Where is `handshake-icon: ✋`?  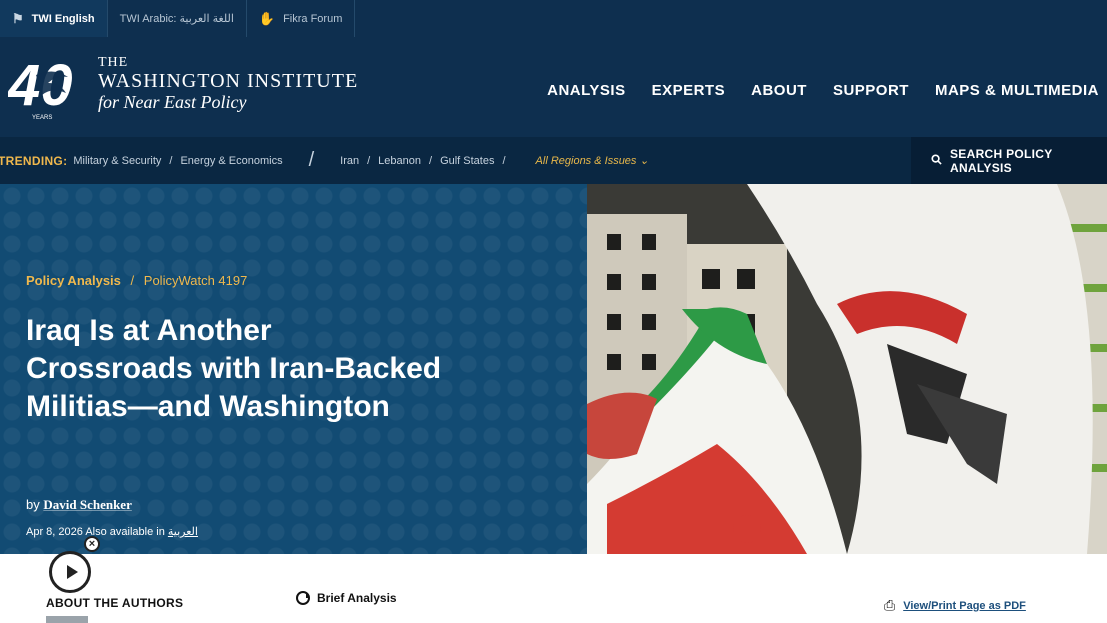
handshake-icon: ✋ is located at coordinates (267, 18).